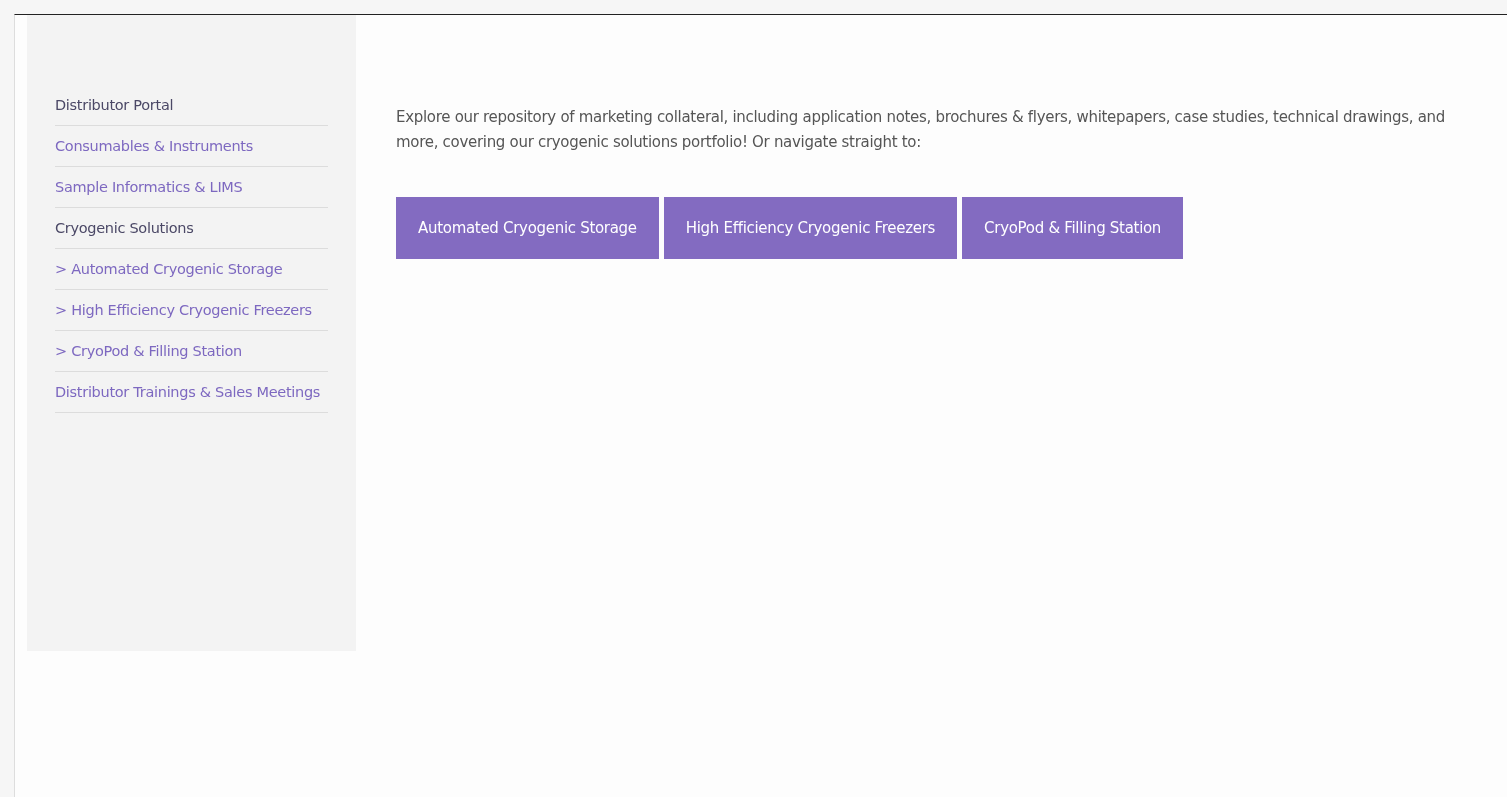 This screenshot has height=797, width=1507. What do you see at coordinates (189, 228) in the screenshot?
I see `sidebar-link: Cryogenic Solutions` at bounding box center [189, 228].